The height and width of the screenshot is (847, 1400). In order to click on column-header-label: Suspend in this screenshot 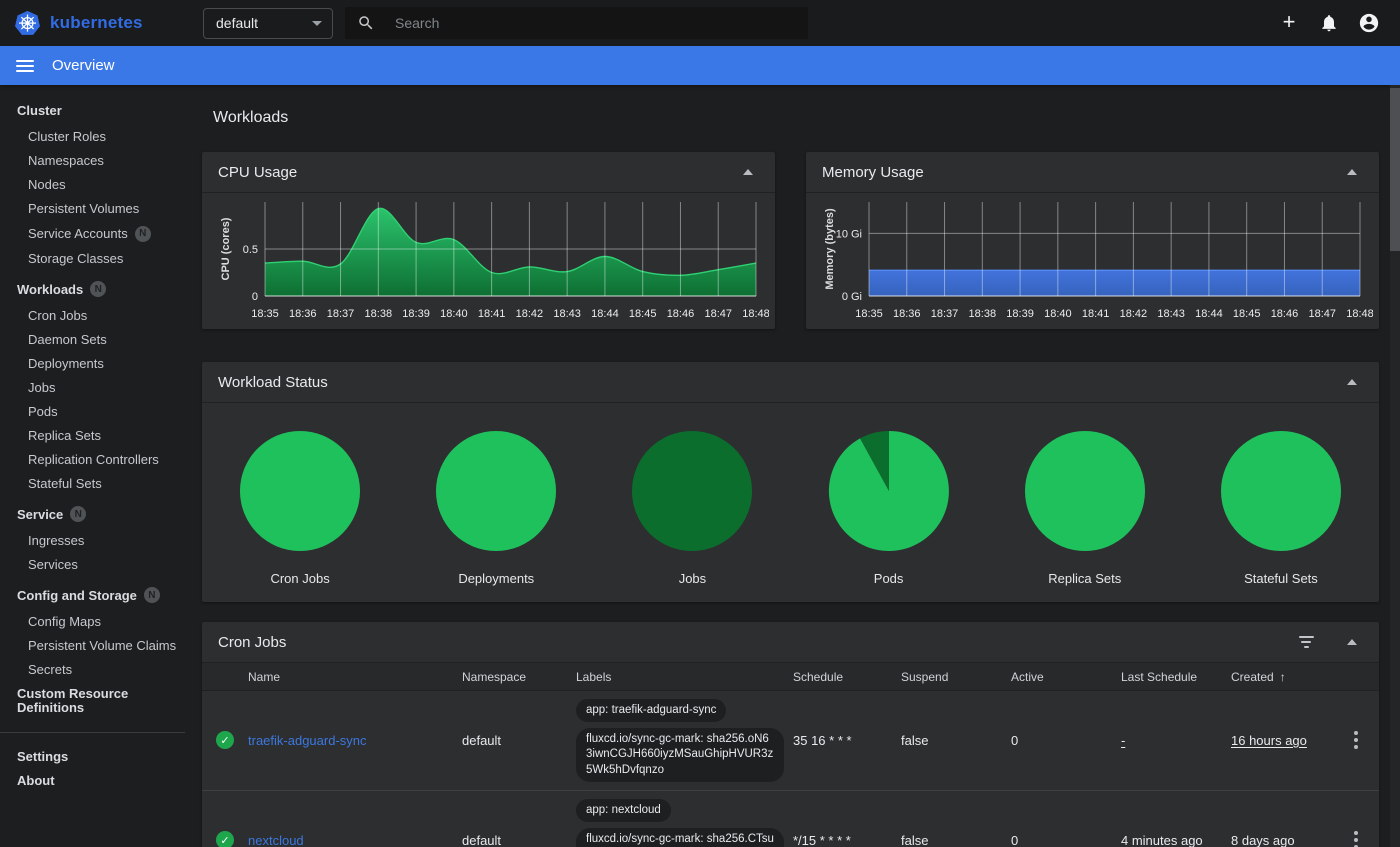, I will do `click(925, 676)`.